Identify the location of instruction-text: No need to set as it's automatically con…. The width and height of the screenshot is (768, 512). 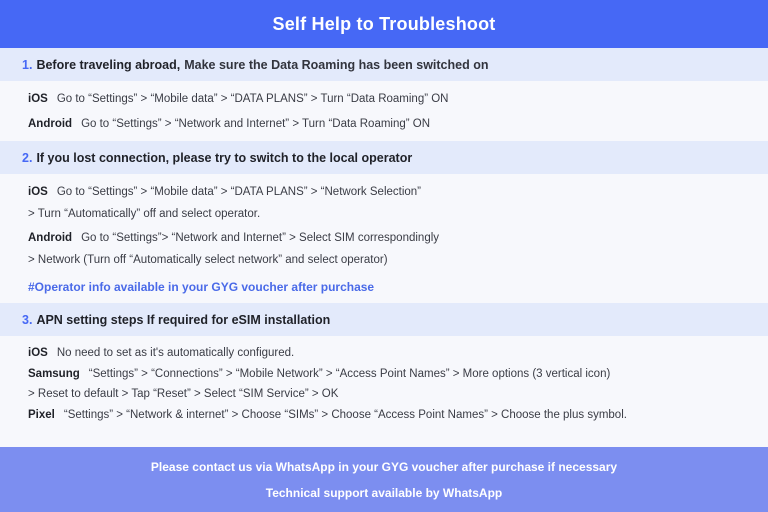
(175, 353).